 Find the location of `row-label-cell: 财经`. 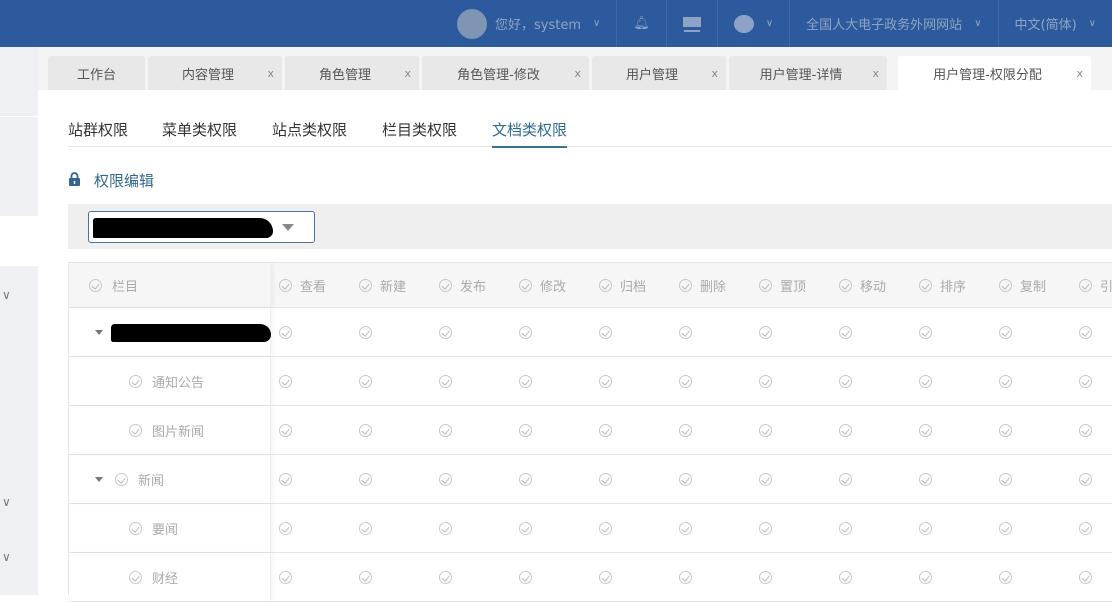

row-label-cell: 财经 is located at coordinates (170, 577).